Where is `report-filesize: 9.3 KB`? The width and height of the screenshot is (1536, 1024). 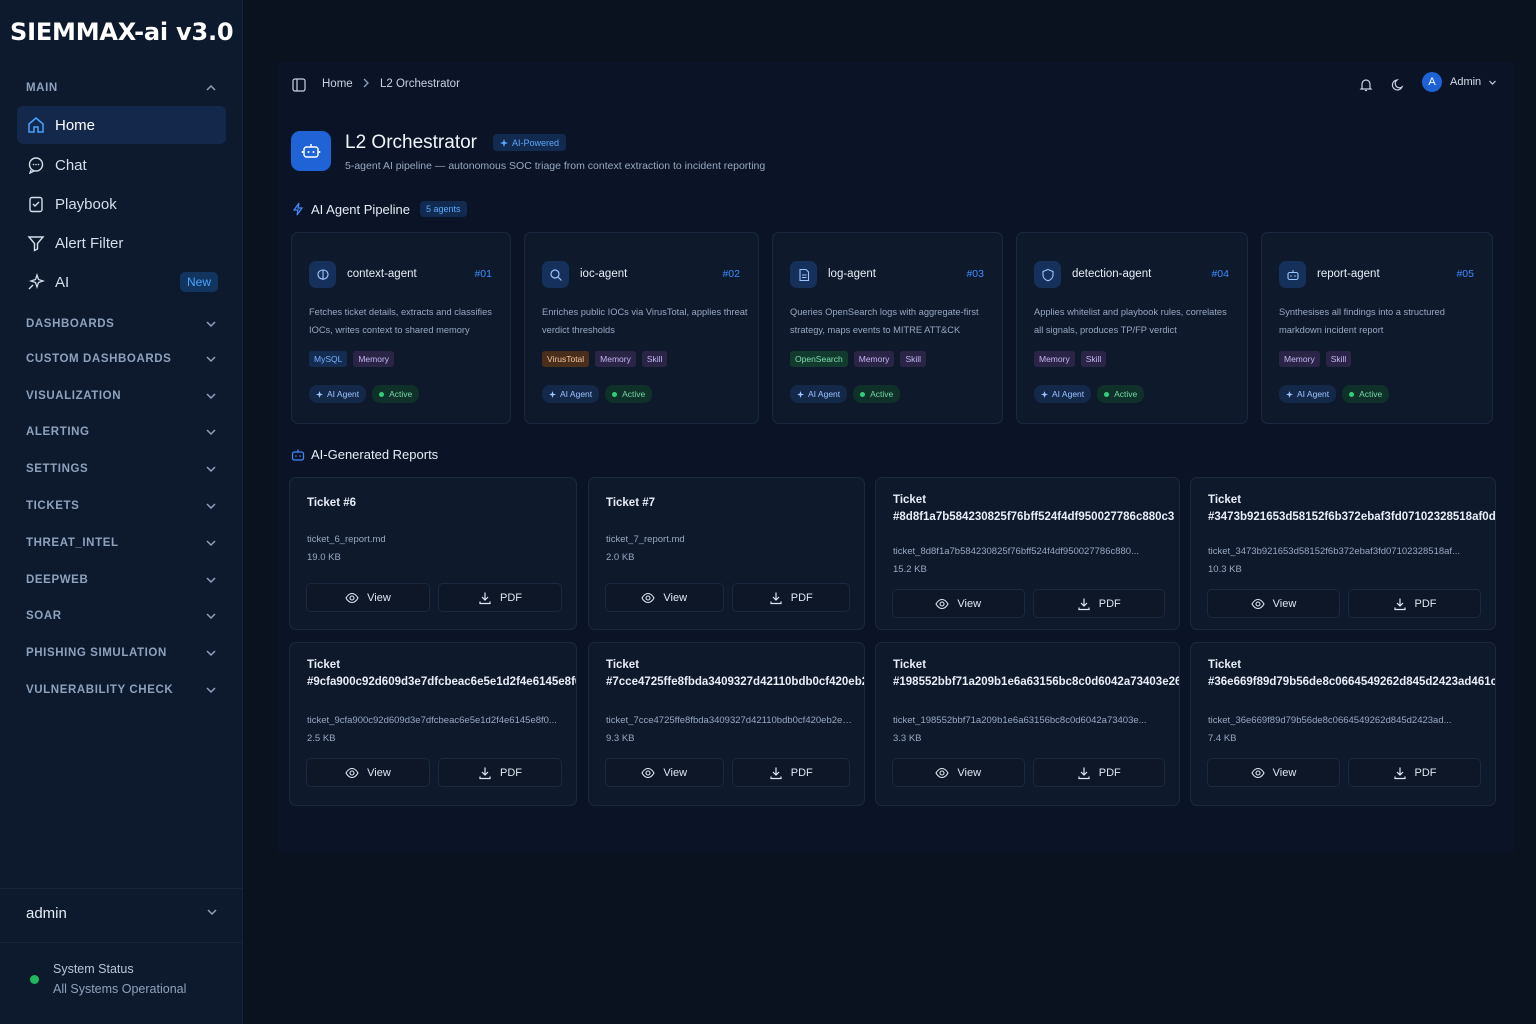
report-filesize: 9.3 KB is located at coordinates (620, 738).